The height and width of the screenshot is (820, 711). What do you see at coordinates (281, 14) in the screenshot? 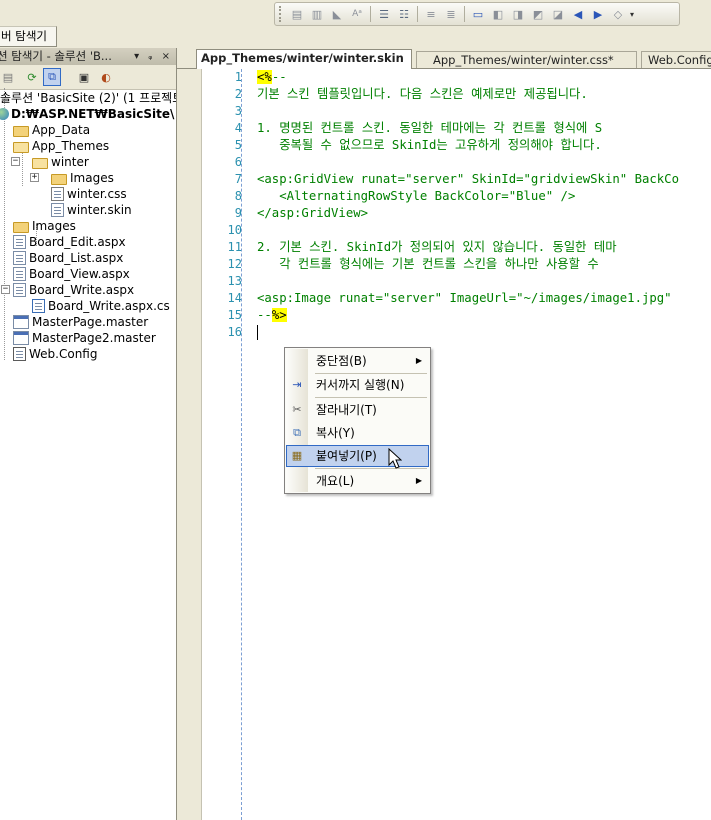
I see `toolbar-grip` at bounding box center [281, 14].